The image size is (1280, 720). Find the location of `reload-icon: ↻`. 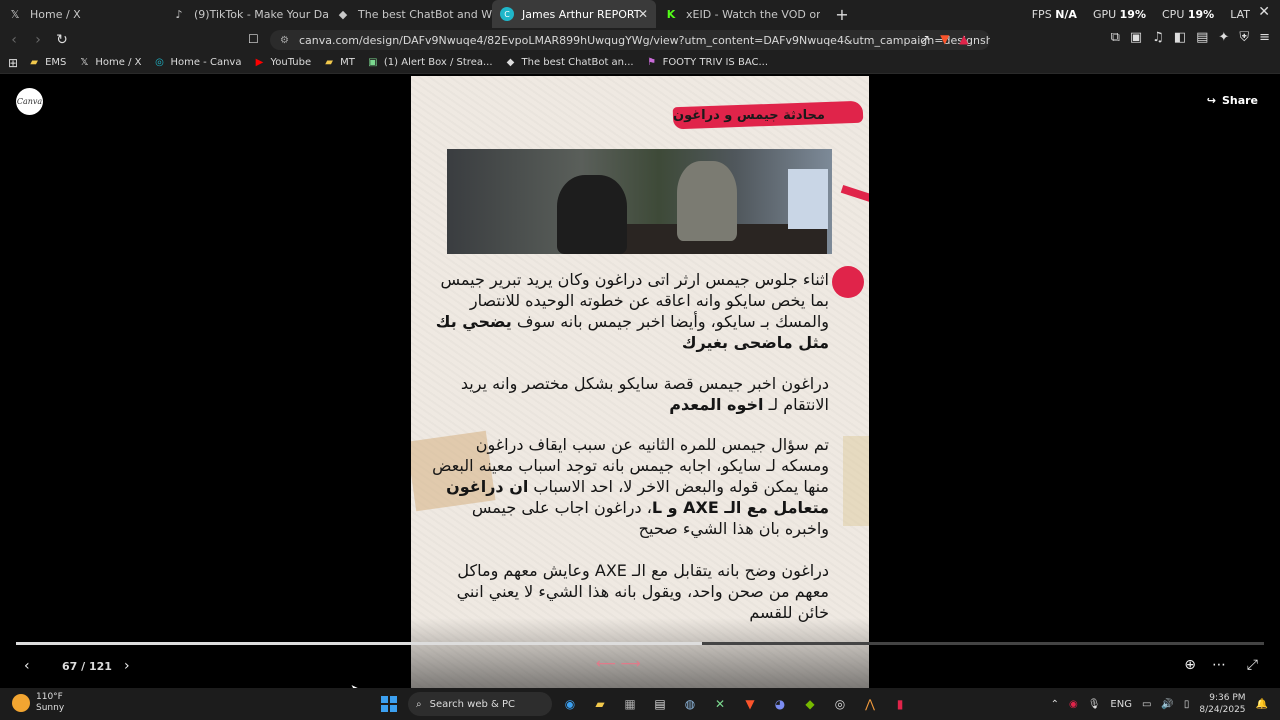

reload-icon: ↻ is located at coordinates (62, 40).